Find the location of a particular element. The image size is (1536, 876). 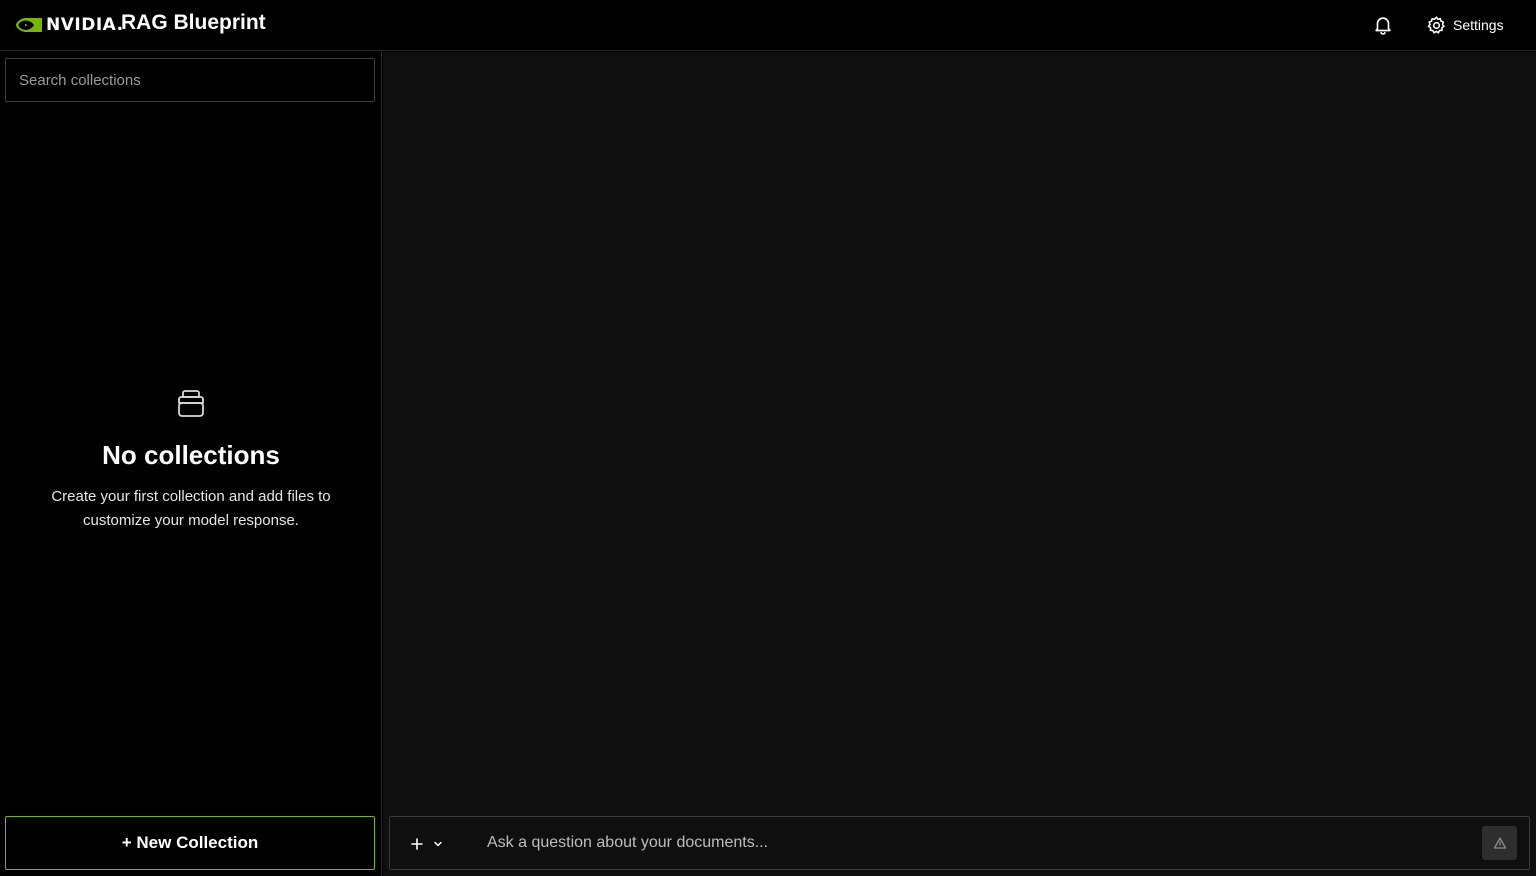

bell-icon is located at coordinates (1383, 26).